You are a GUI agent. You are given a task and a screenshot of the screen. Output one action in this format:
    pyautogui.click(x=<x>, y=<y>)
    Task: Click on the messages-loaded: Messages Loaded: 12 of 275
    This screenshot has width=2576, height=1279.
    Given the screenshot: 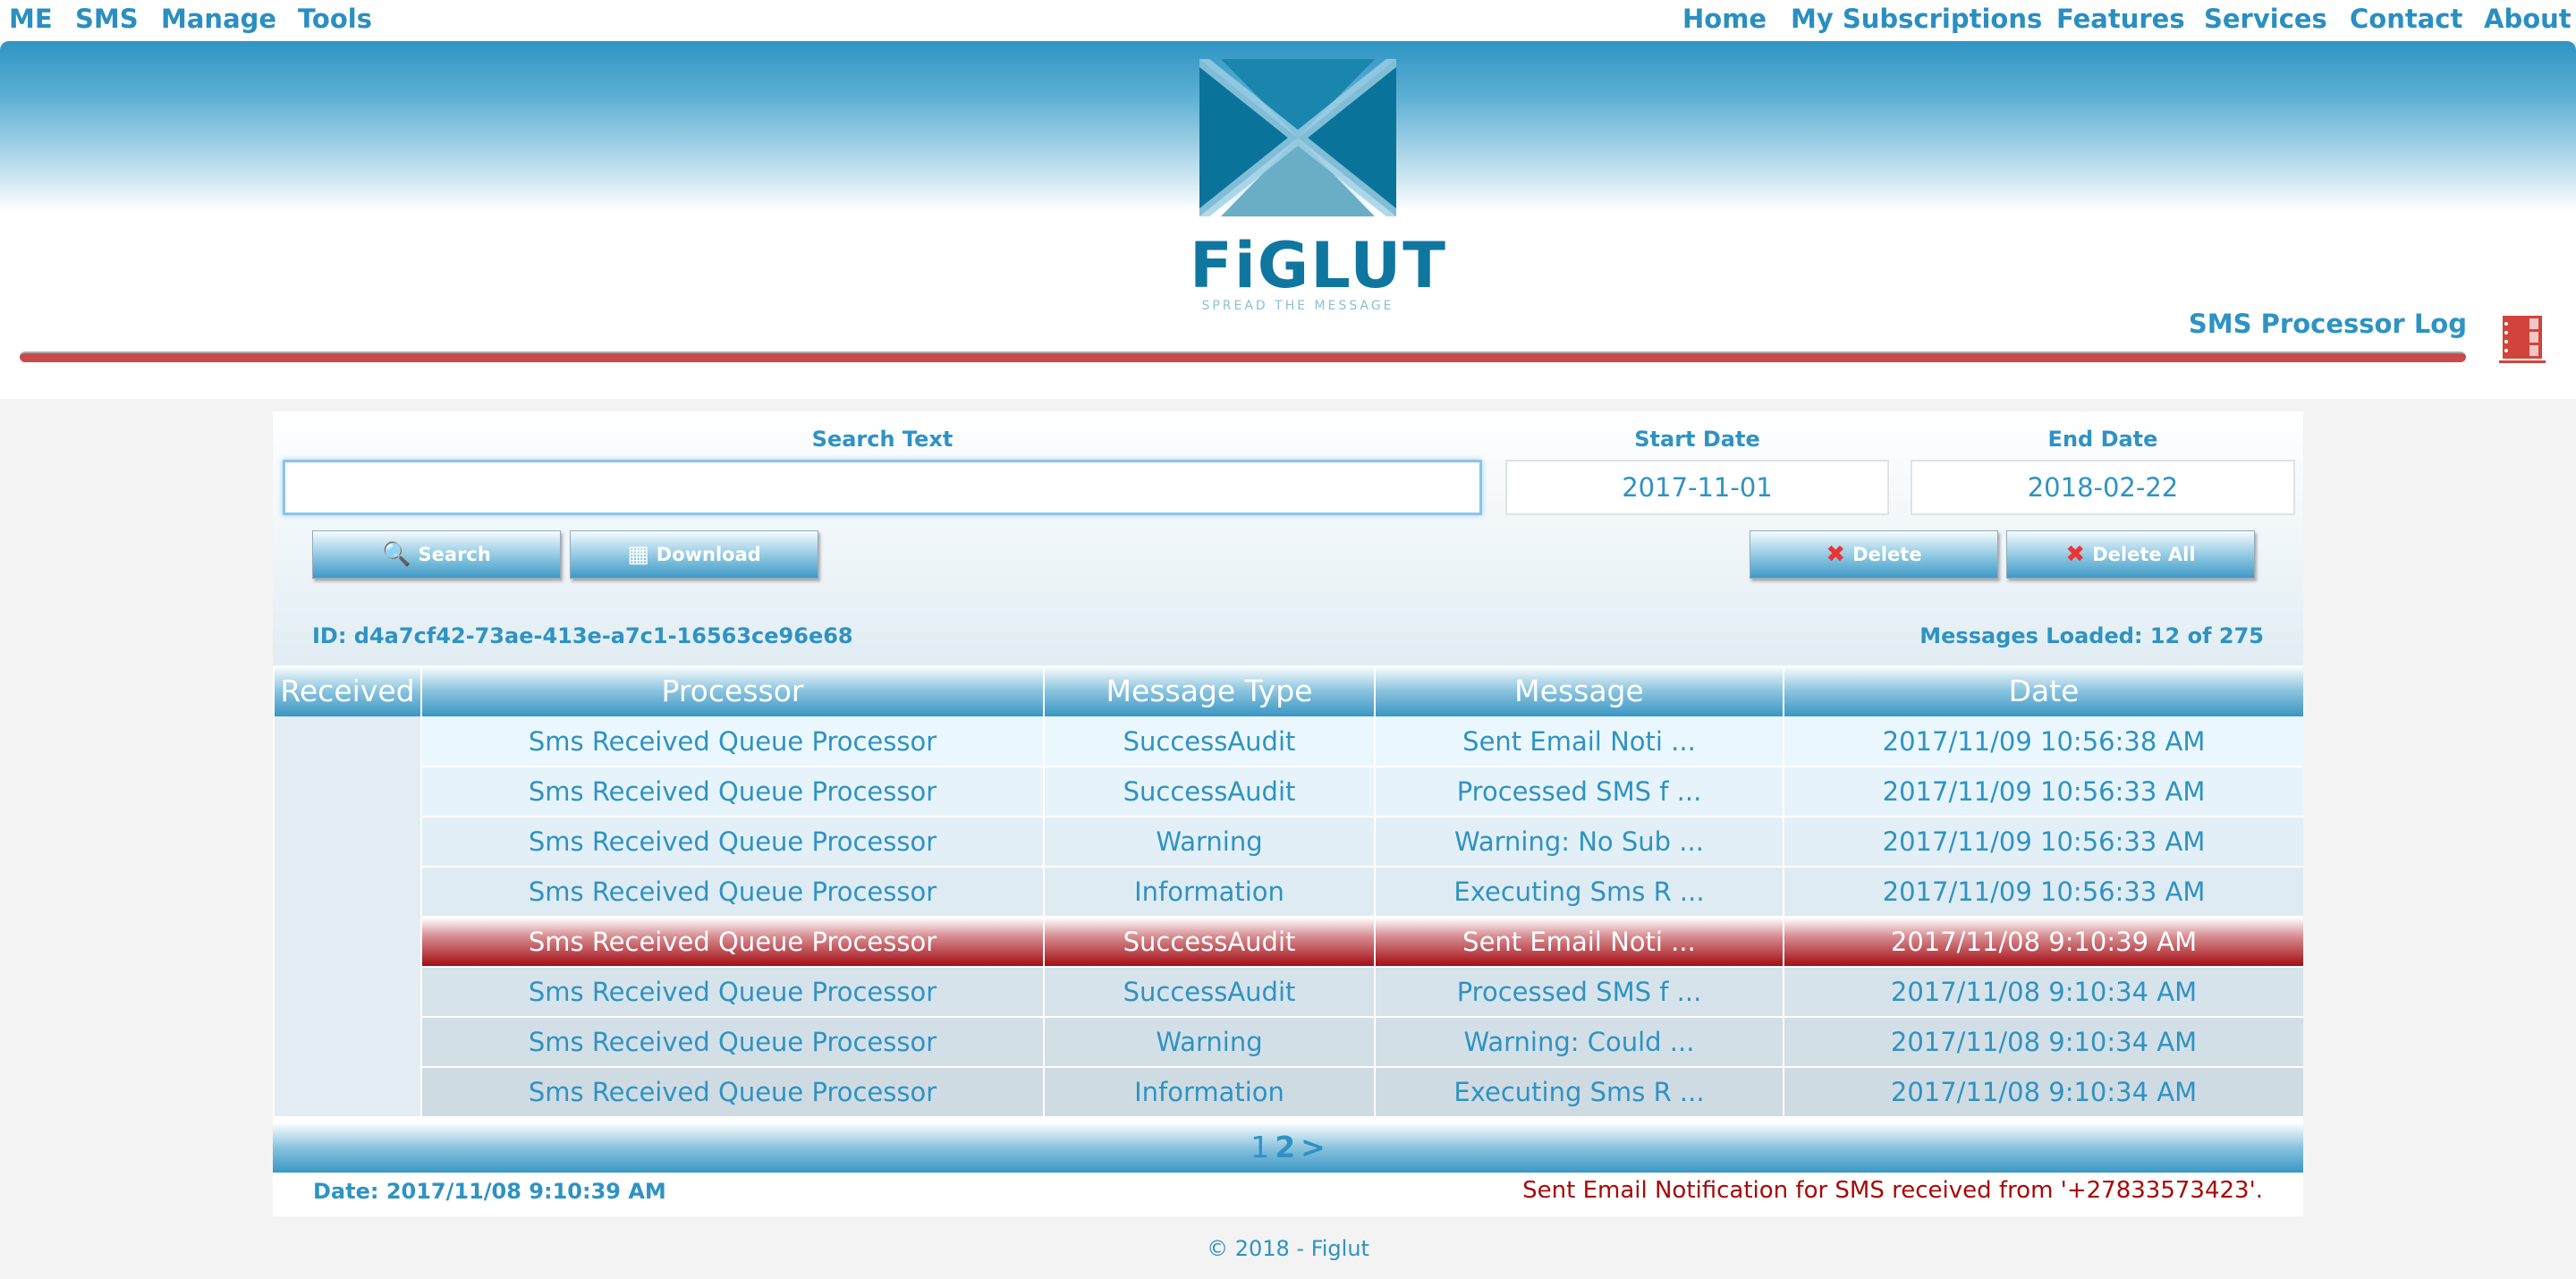 What is the action you would take?
    pyautogui.click(x=2091, y=635)
    